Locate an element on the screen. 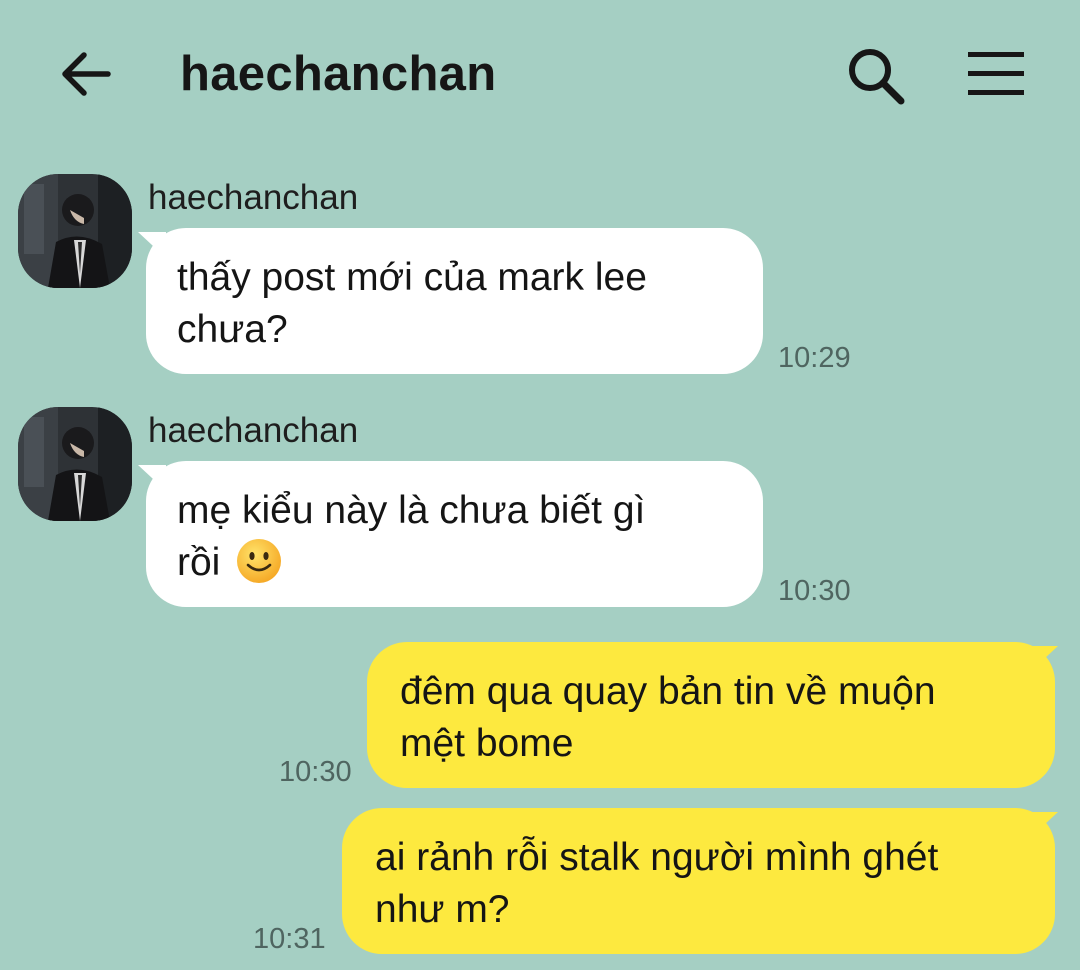  message-text-line: mệt bome is located at coordinates (487, 743).